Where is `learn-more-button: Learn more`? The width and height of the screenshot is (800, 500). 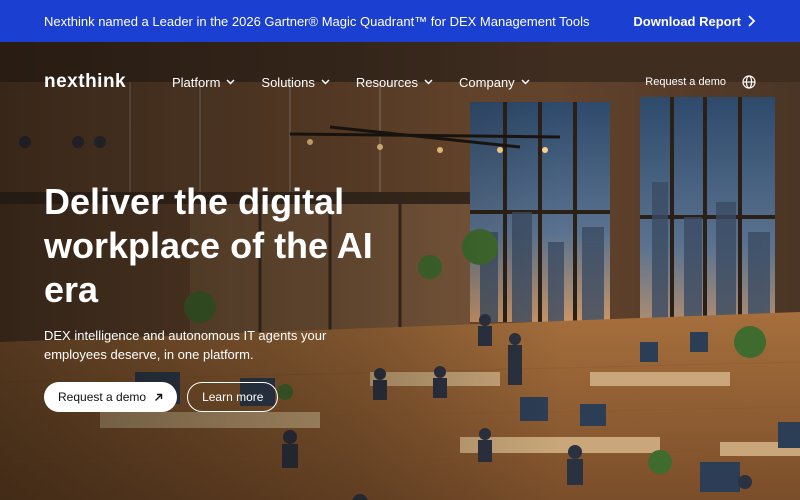 learn-more-button: Learn more is located at coordinates (233, 397).